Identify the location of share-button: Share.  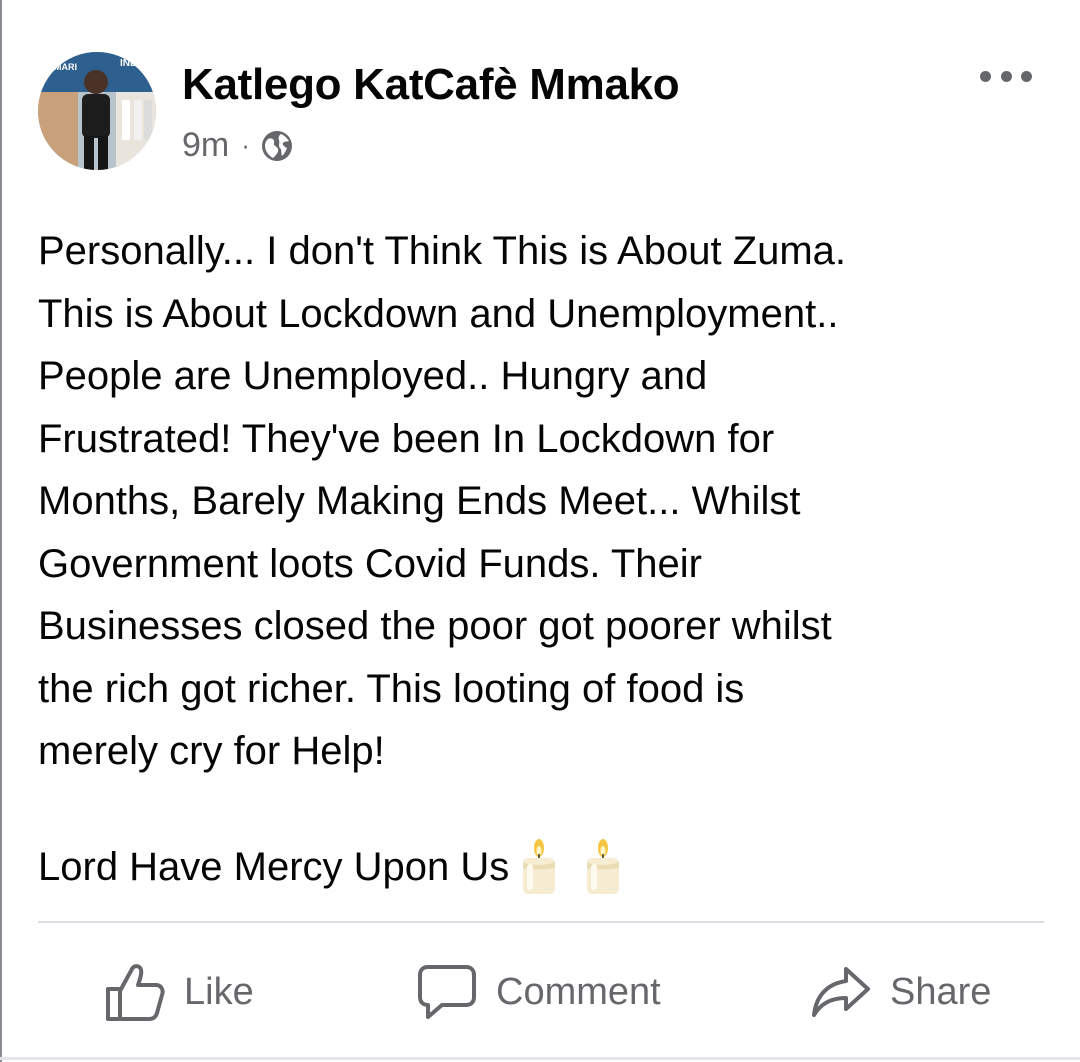
(900, 992).